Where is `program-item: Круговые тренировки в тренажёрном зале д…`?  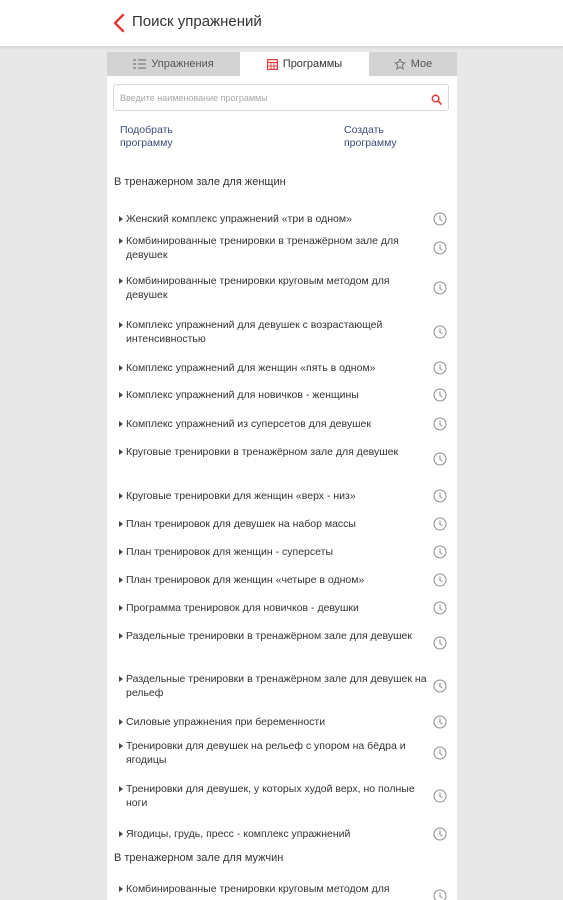 program-item: Круговые тренировки в тренажёрном зале д… is located at coordinates (282, 459).